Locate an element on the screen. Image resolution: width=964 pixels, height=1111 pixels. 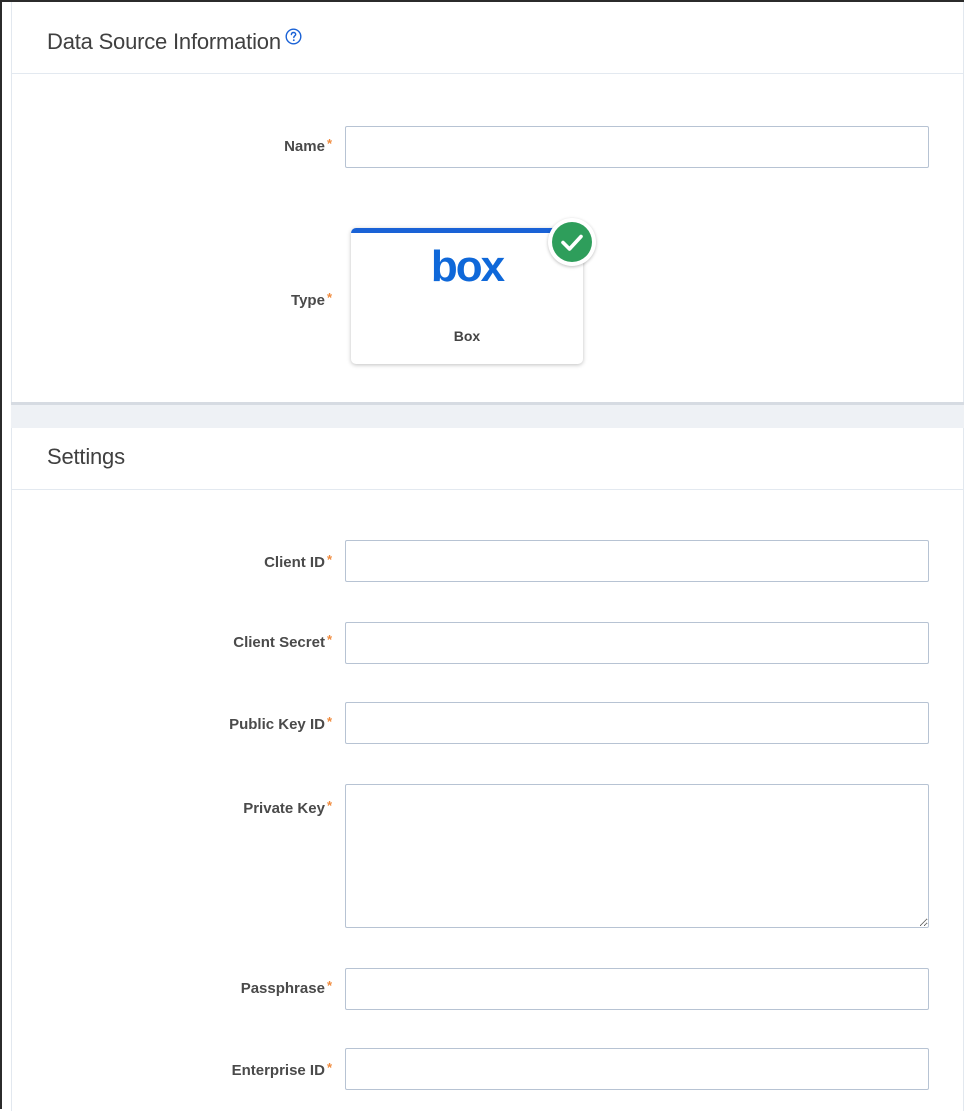
private-key-textarea is located at coordinates (637, 856).